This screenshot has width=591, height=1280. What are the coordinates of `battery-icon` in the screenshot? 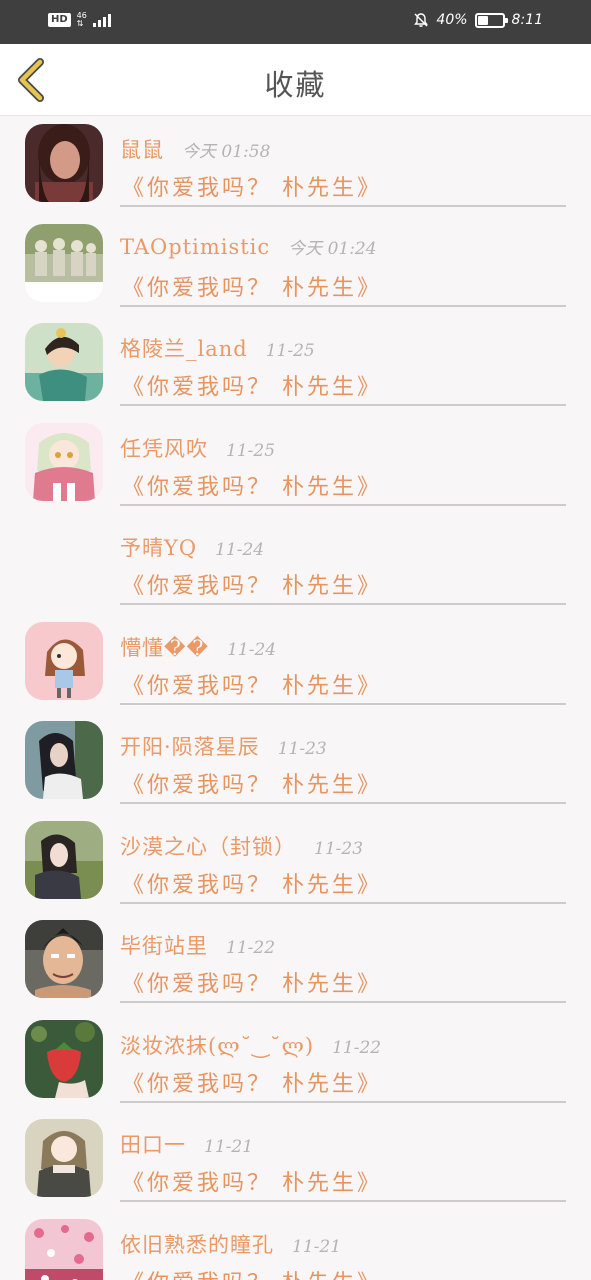 It's located at (491, 20).